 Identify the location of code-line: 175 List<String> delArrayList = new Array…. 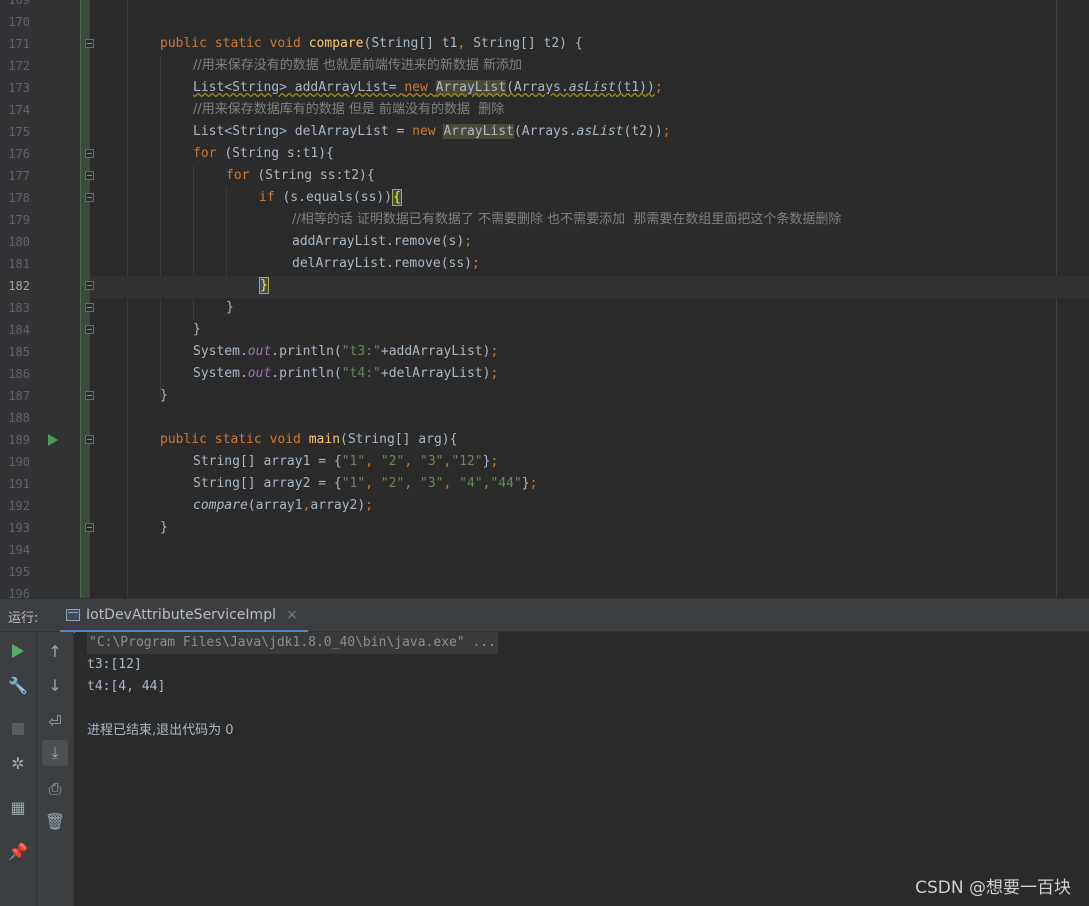
(544, 132).